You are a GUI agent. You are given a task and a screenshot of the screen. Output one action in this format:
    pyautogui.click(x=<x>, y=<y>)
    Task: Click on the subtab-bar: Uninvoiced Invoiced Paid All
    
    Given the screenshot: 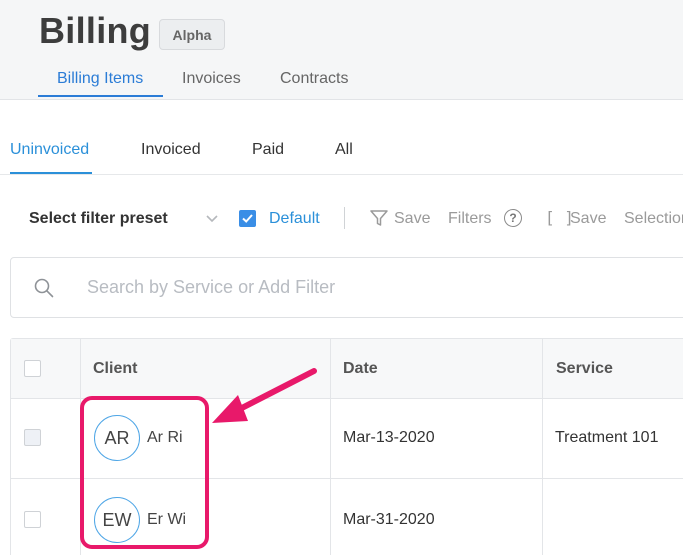 What is the action you would take?
    pyautogui.click(x=341, y=137)
    